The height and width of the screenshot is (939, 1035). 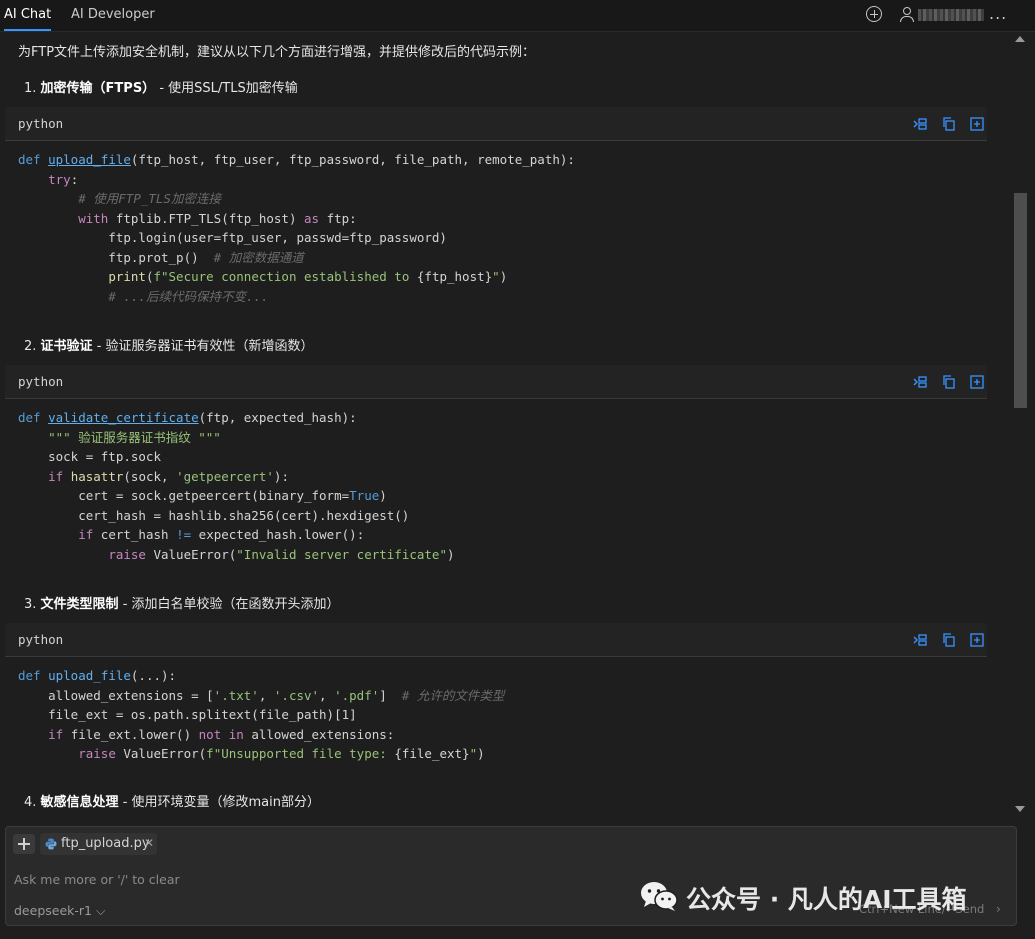 What do you see at coordinates (221, 534) in the screenshot?
I see `code-line: if cert_hash != expected_hash.lower():` at bounding box center [221, 534].